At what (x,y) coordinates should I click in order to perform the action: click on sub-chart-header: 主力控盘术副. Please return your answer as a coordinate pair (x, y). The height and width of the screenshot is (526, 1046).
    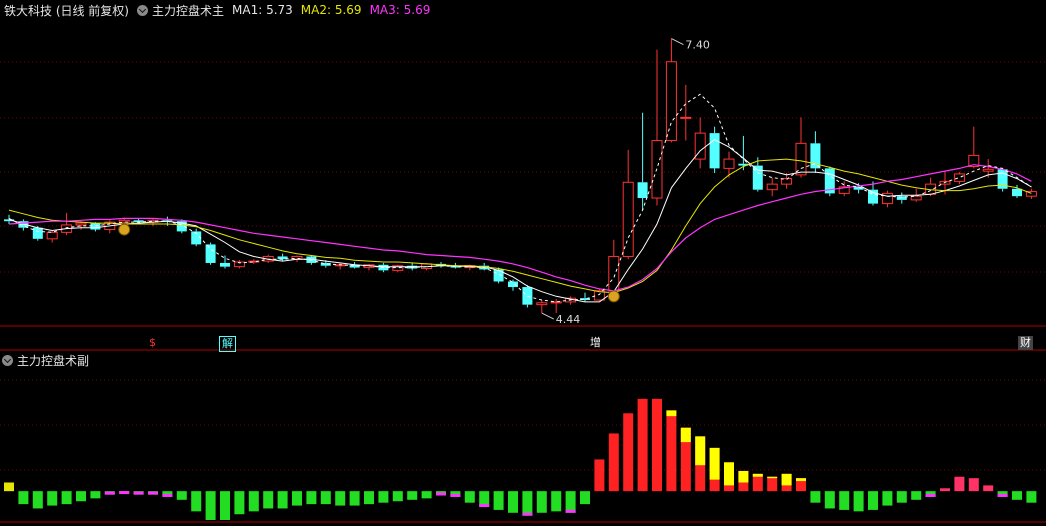
    Looking at the image, I should click on (48, 360).